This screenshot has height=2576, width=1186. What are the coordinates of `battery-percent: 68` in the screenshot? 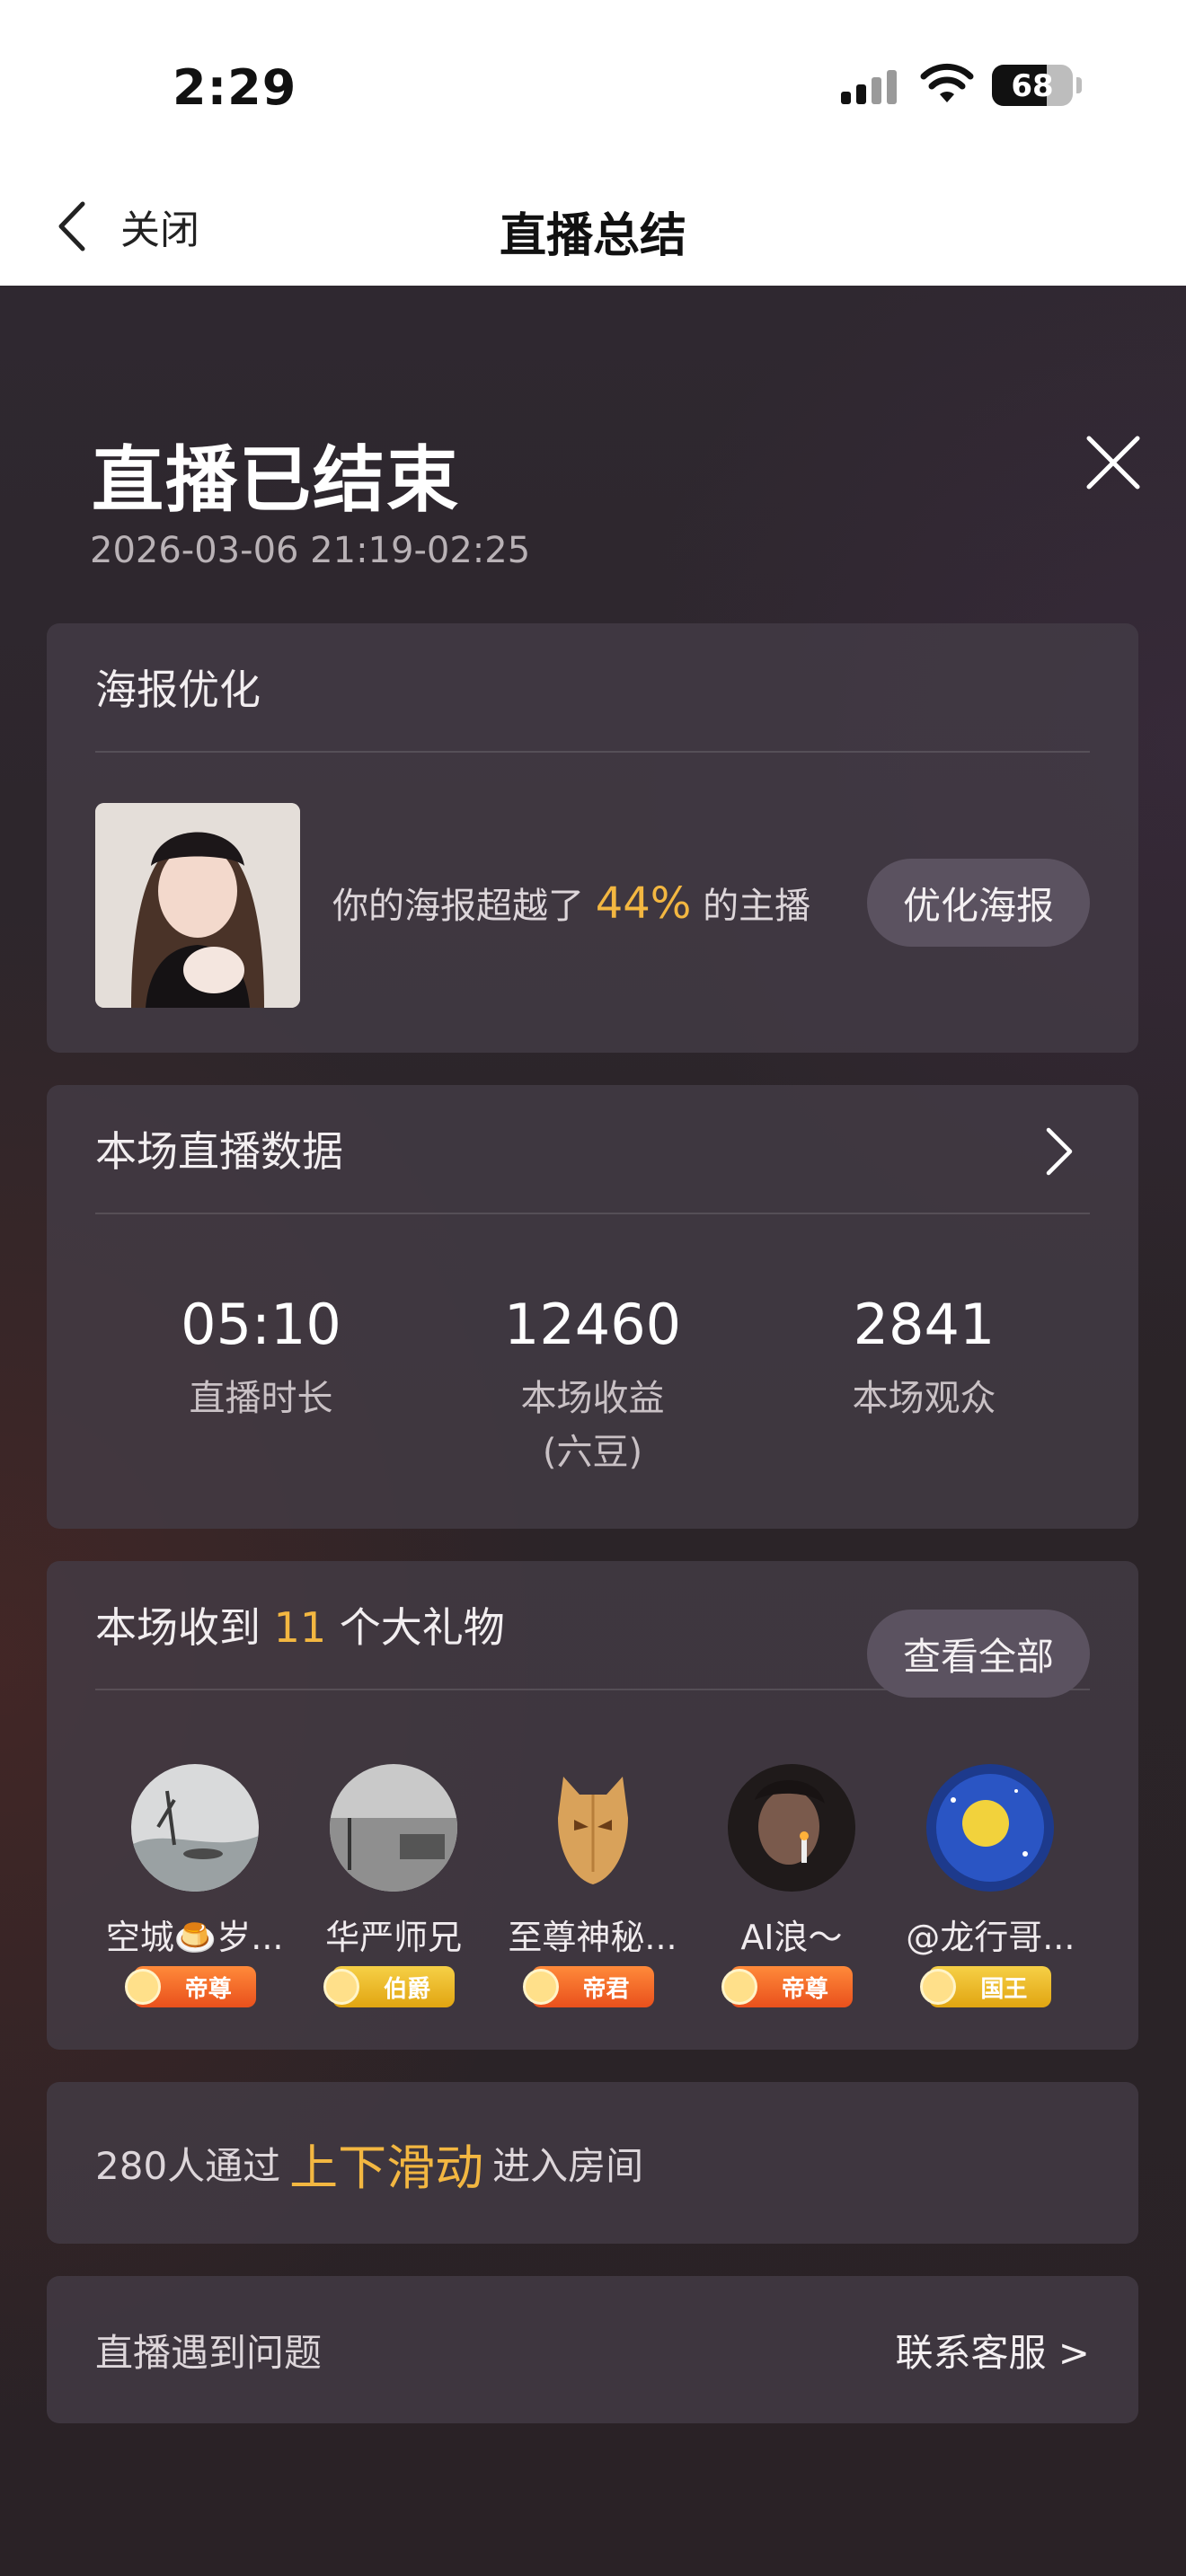 It's located at (1032, 86).